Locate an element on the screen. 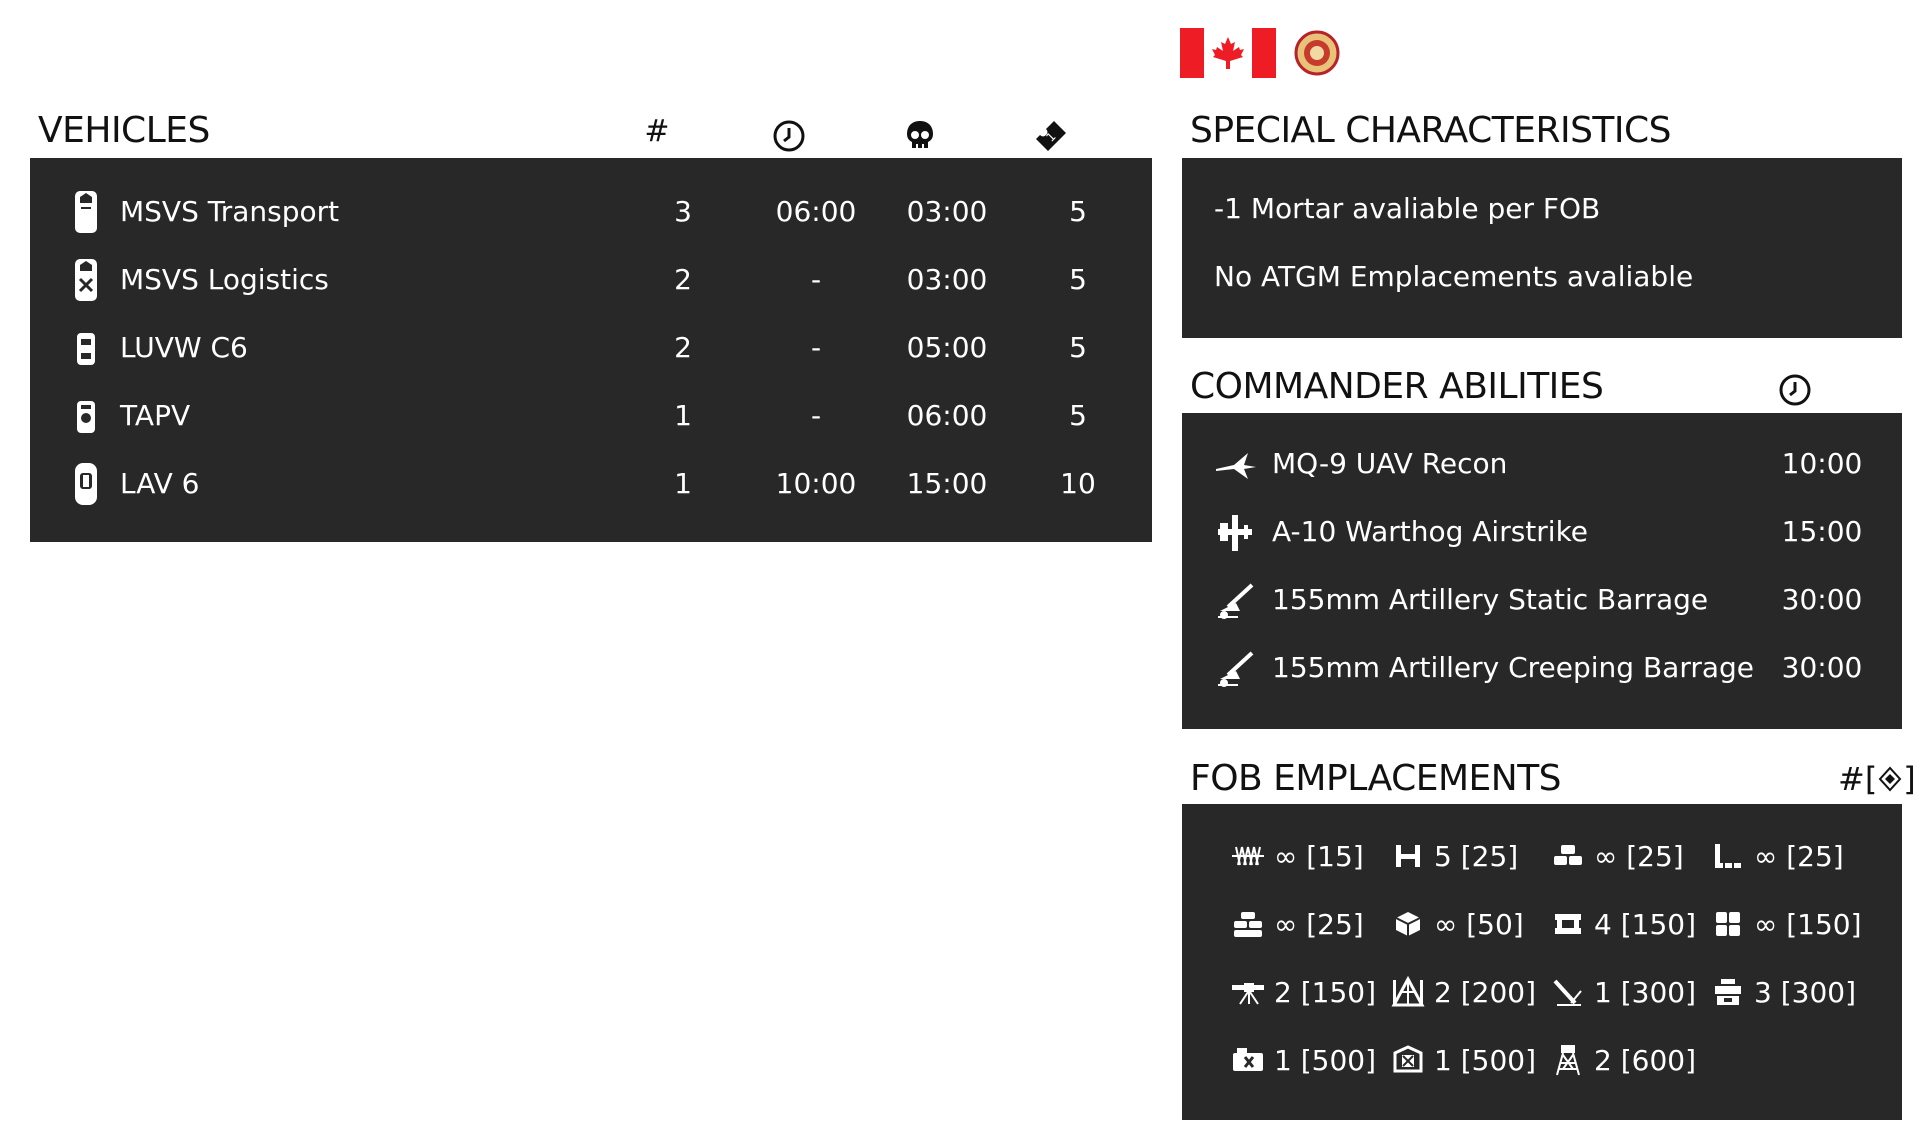  fob-item-label: 1 [300] is located at coordinates (1645, 992).